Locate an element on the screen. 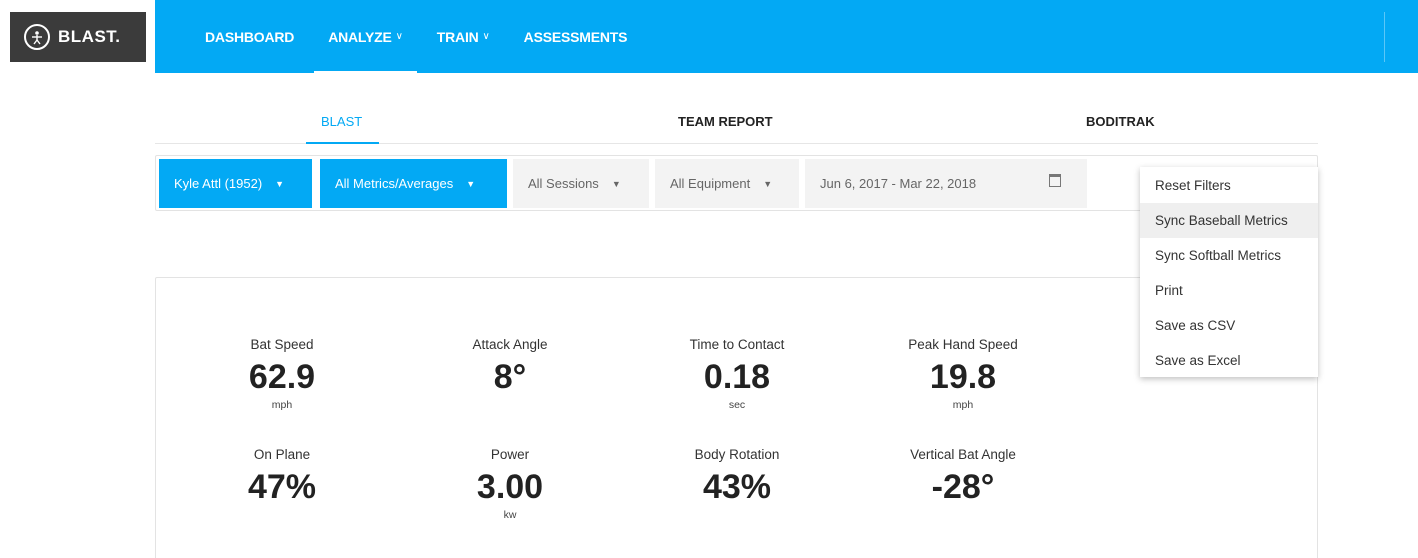 The image size is (1418, 558). metric-label: Body Rotation is located at coordinates (737, 454).